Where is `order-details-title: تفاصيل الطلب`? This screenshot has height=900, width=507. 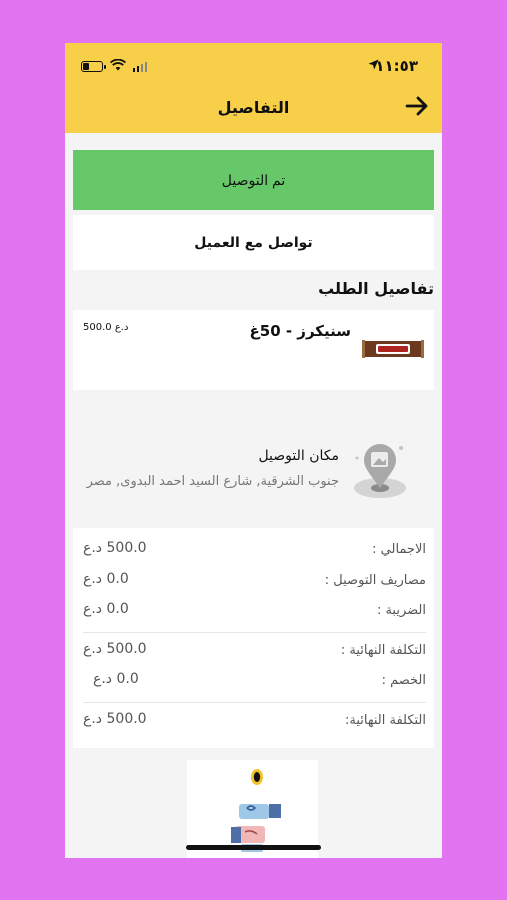
order-details-title: تفاصيل الطلب is located at coordinates (376, 288).